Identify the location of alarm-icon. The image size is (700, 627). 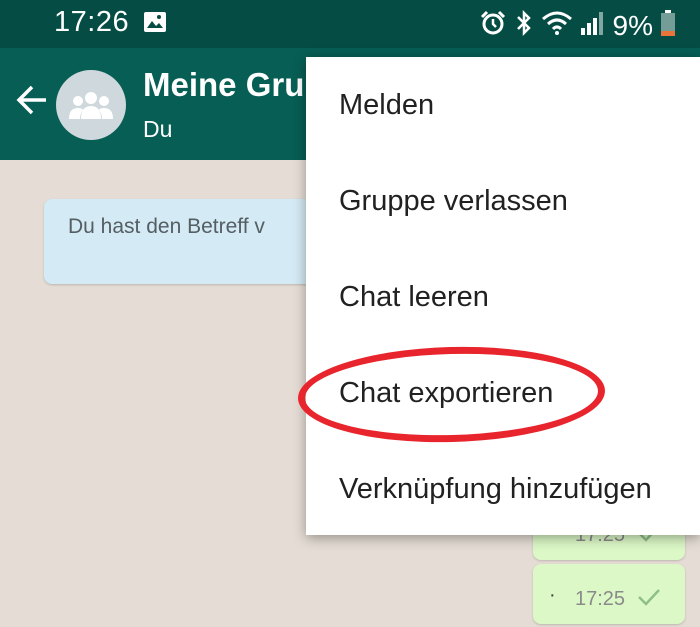
(493, 25).